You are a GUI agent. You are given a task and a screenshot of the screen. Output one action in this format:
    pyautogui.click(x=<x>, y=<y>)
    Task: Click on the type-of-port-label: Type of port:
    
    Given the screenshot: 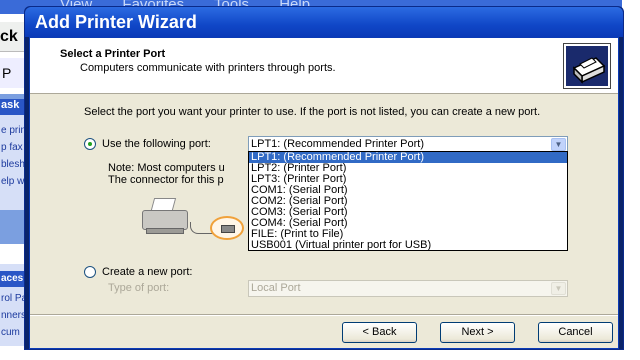 What is the action you would take?
    pyautogui.click(x=139, y=288)
    